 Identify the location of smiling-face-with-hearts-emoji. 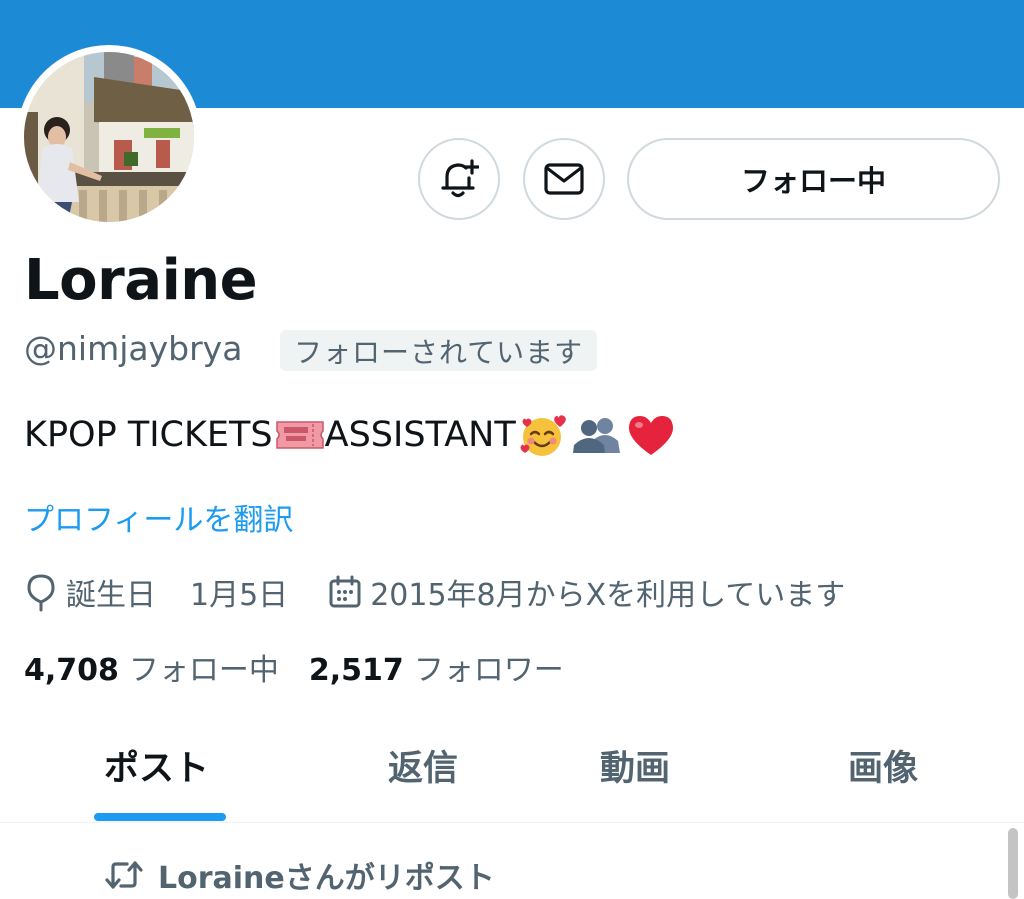
(543, 435).